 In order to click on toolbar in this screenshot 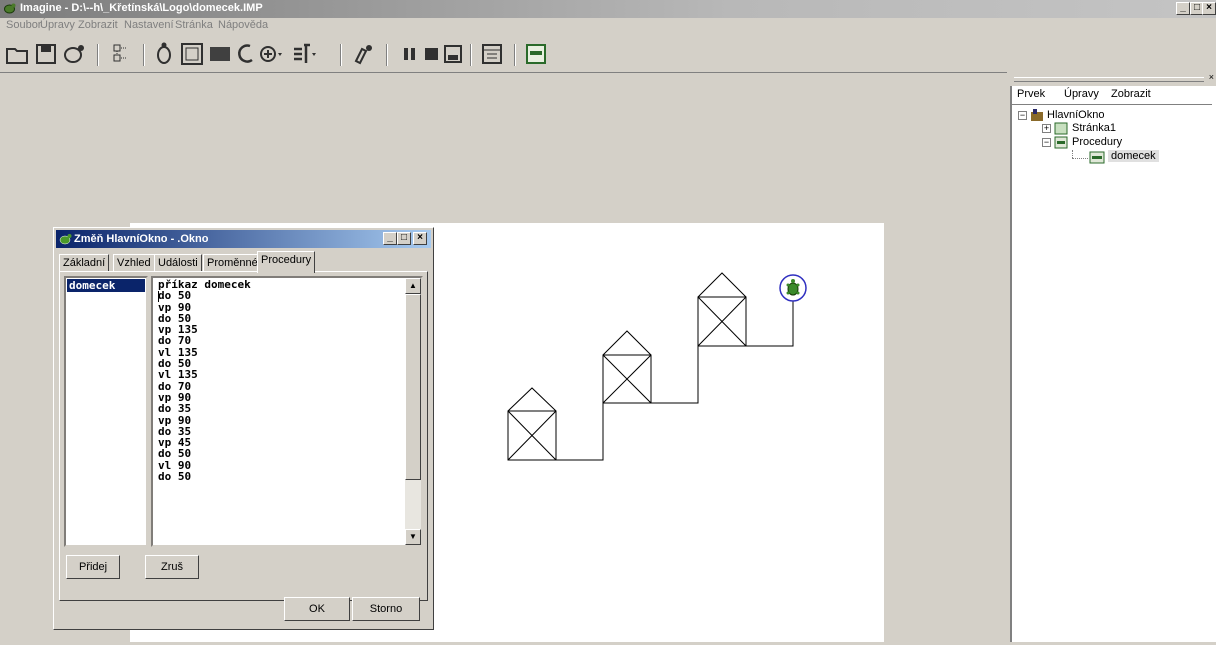, I will do `click(608, 54)`.